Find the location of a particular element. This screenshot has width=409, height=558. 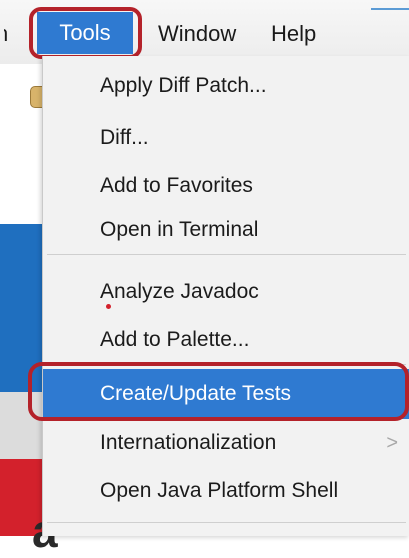

menu-item-internationalization-label: Internationalization is located at coordinates (188, 442).